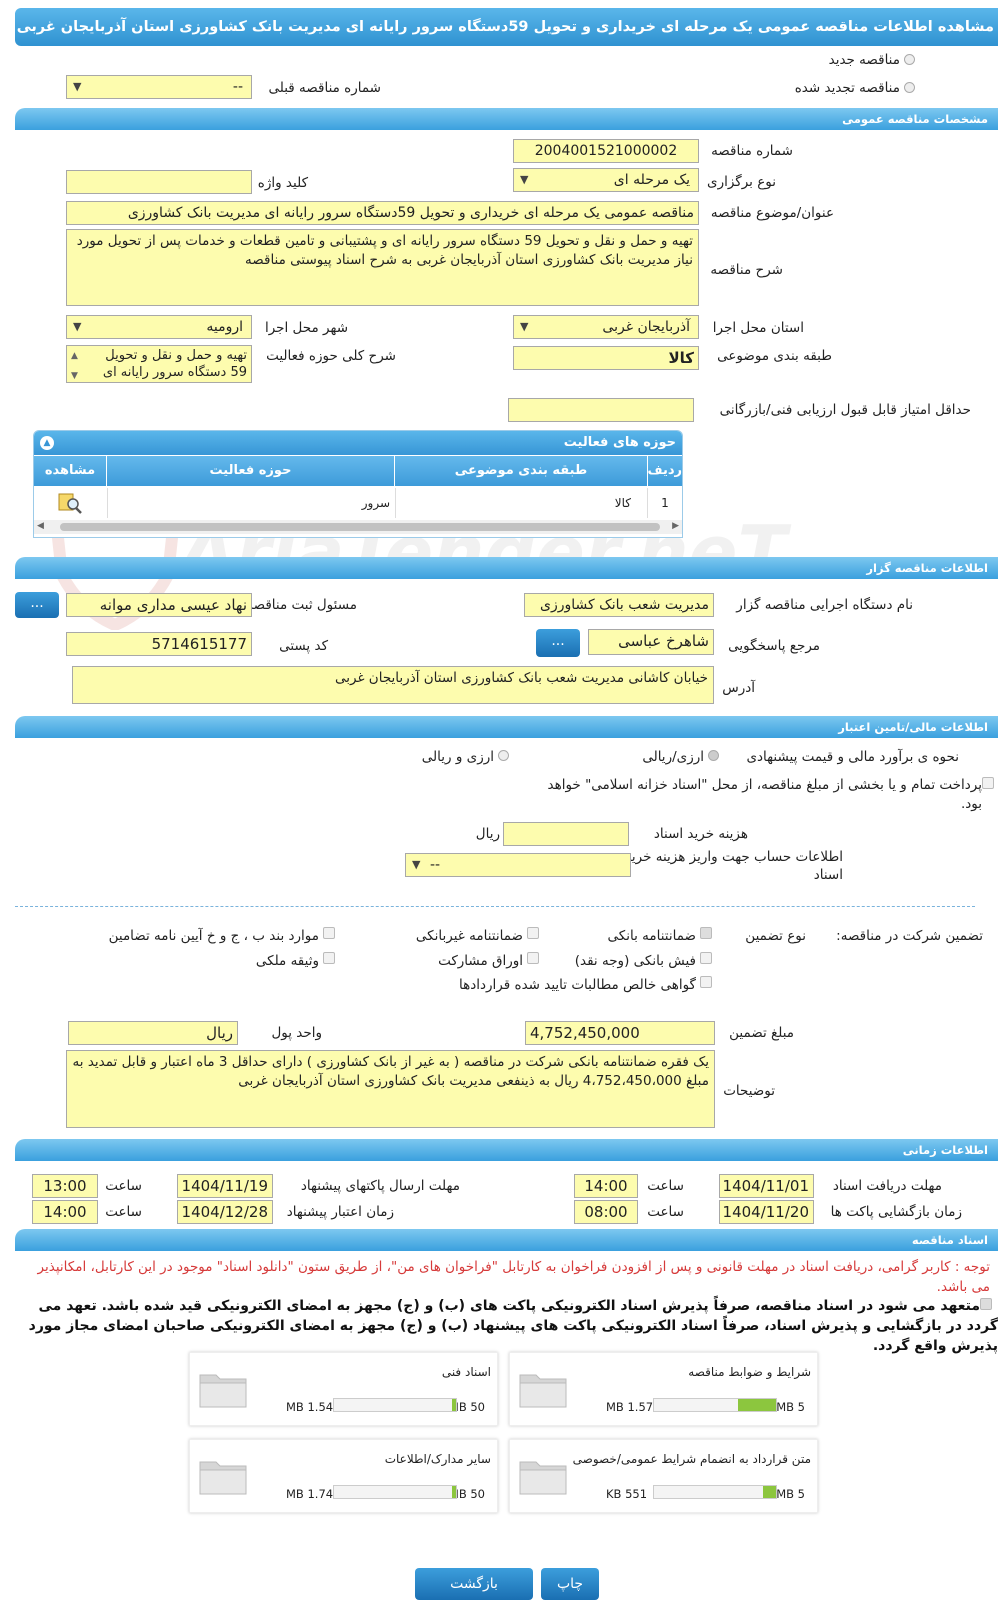 The image size is (998, 1603). Describe the element at coordinates (237, 87) in the screenshot. I see `prev-number-value: --` at that location.